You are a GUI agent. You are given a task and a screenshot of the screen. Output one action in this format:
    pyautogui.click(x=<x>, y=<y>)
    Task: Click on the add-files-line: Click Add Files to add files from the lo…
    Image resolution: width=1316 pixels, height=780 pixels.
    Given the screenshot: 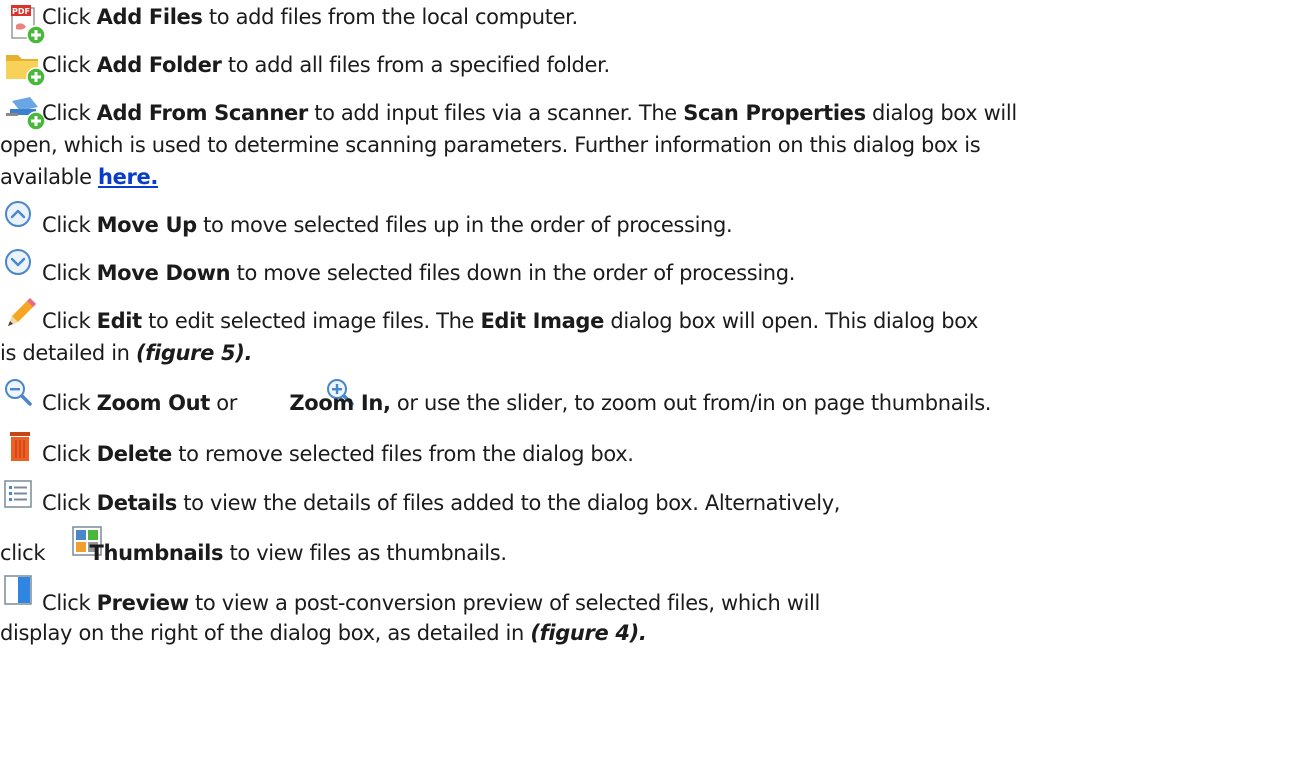 What is the action you would take?
    pyautogui.click(x=310, y=17)
    